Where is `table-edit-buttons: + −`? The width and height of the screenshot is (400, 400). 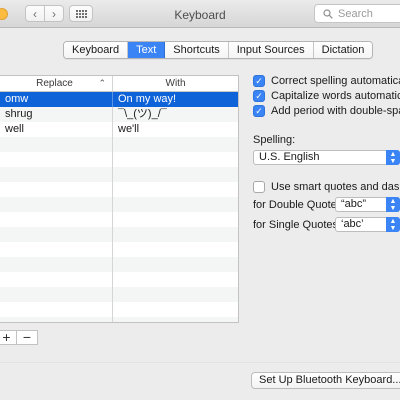
table-edit-buttons: + − is located at coordinates (19, 337).